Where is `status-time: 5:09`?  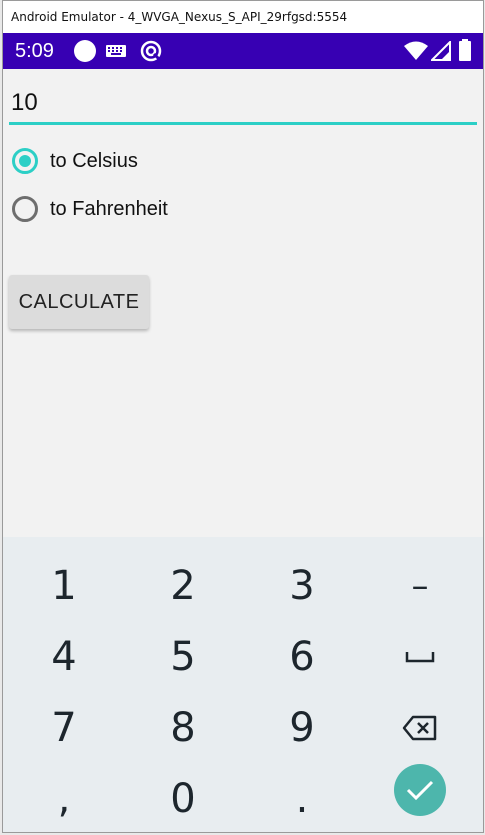 status-time: 5:09 is located at coordinates (34, 51).